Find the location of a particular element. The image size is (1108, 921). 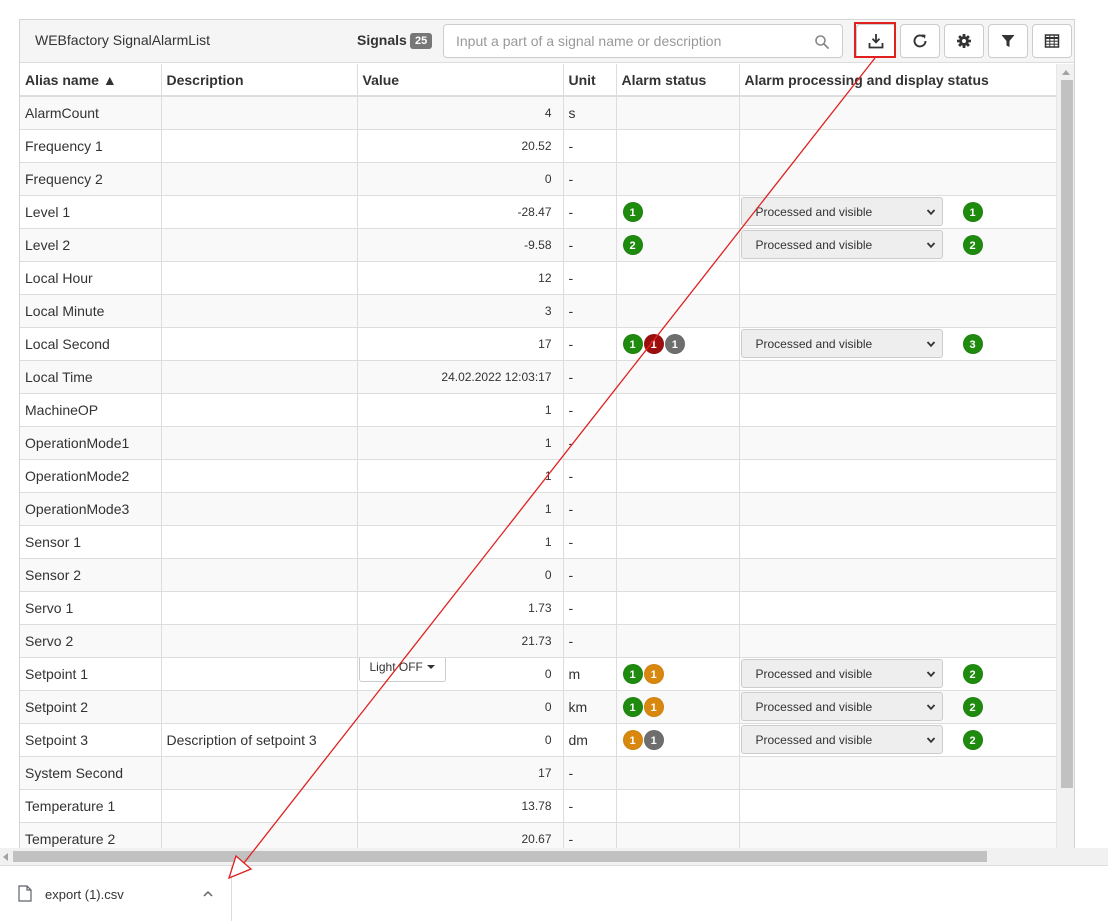

chevron-up-icon is located at coordinates (208, 894).